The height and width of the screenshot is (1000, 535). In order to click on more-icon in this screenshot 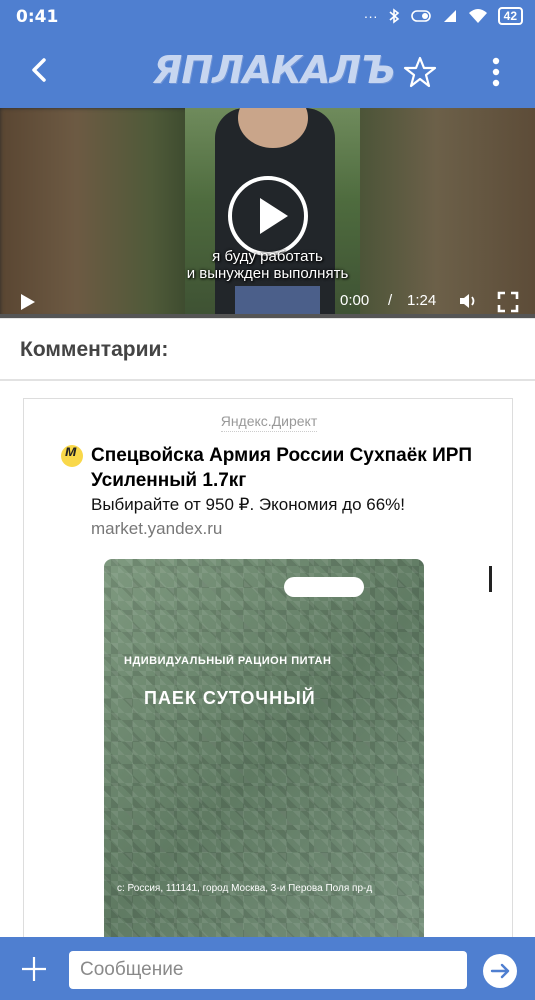, I will do `click(496, 72)`.